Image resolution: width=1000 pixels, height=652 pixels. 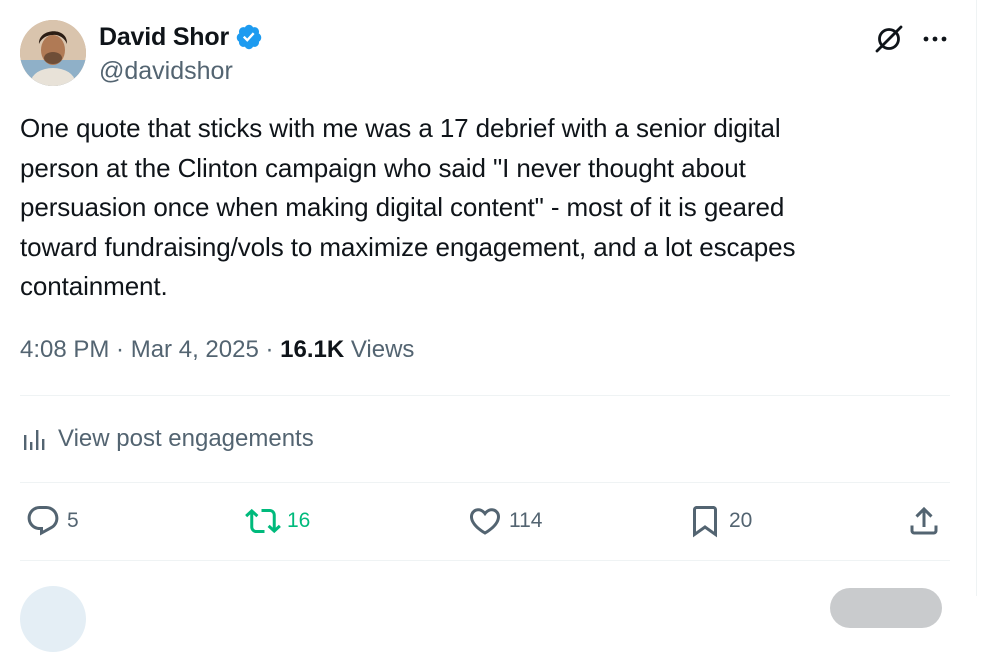 I want to click on reply-button: 5, so click(x=52, y=521).